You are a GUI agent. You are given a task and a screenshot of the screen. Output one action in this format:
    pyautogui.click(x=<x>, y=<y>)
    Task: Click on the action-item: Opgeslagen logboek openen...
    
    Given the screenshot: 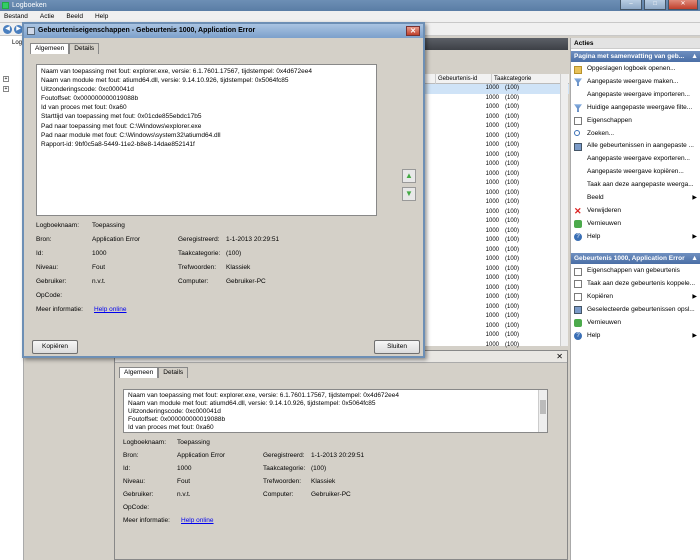 What is the action you would take?
    pyautogui.click(x=635, y=69)
    